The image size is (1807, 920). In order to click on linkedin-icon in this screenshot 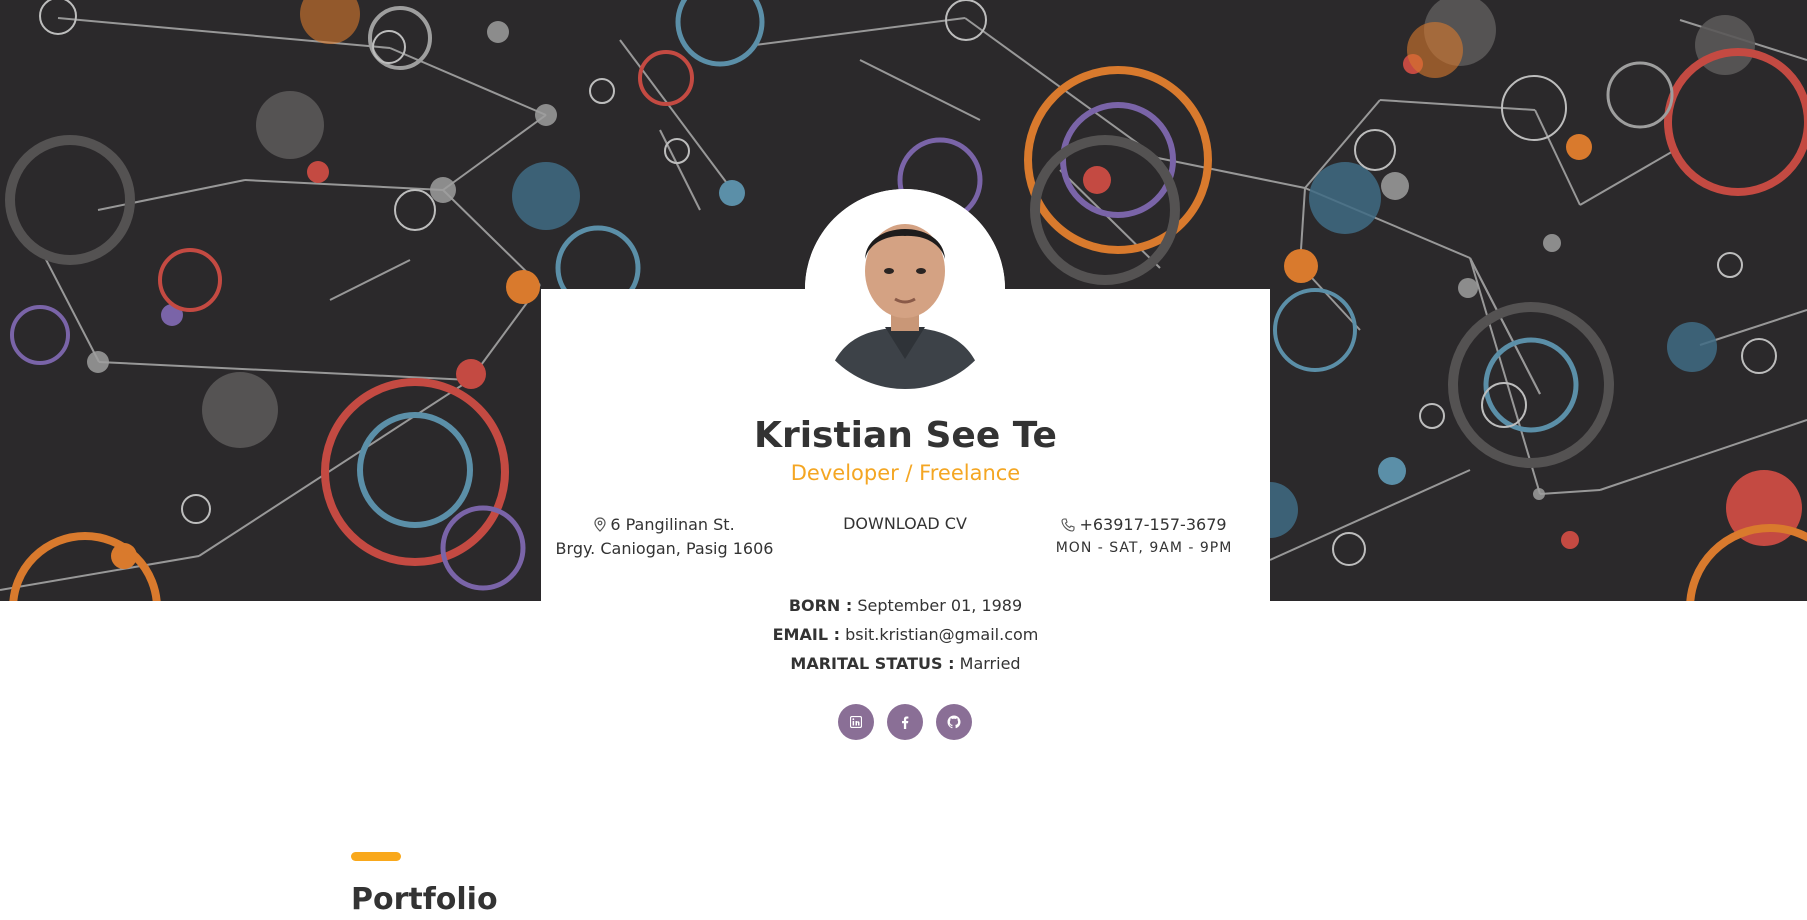, I will do `click(856, 722)`.